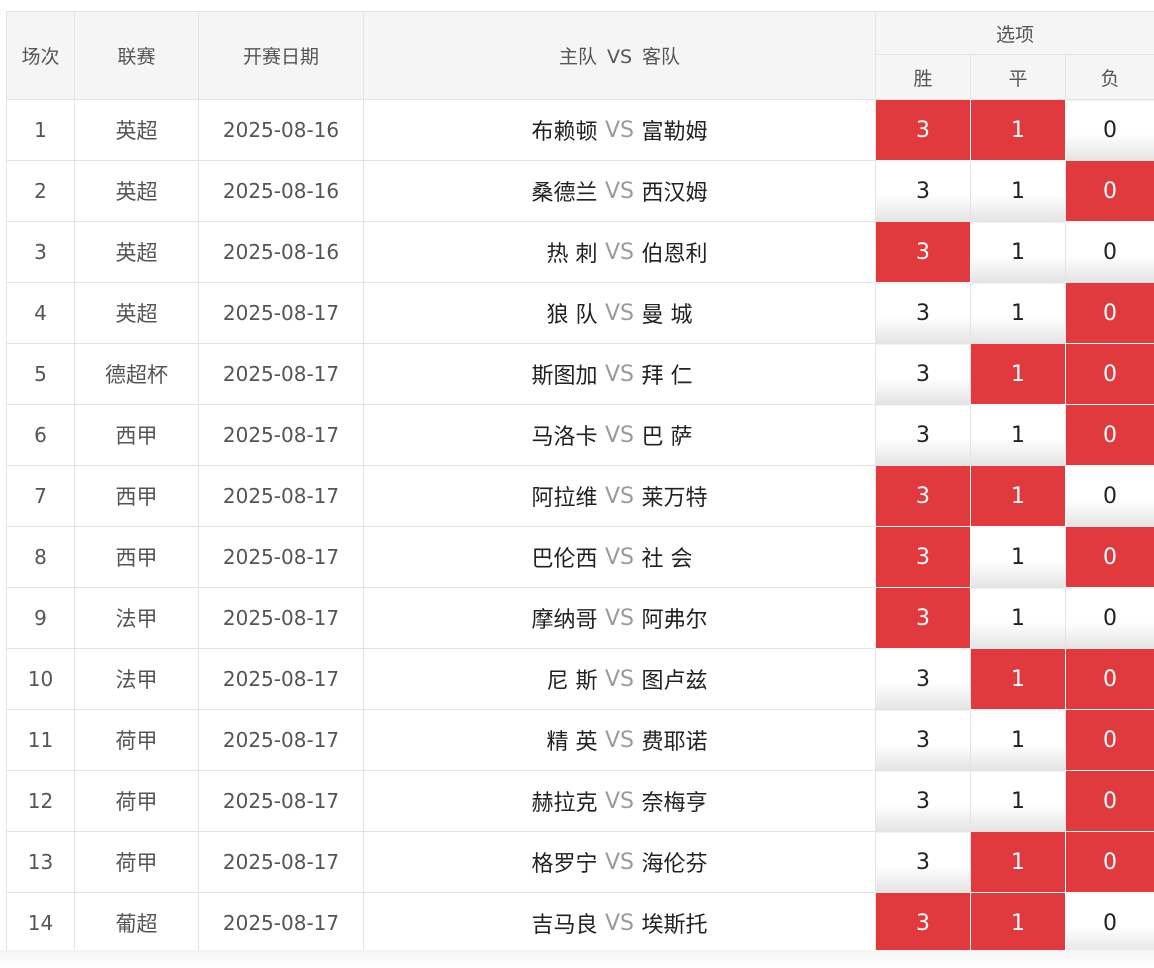 The image size is (1154, 968). I want to click on match-index: 11, so click(40, 740).